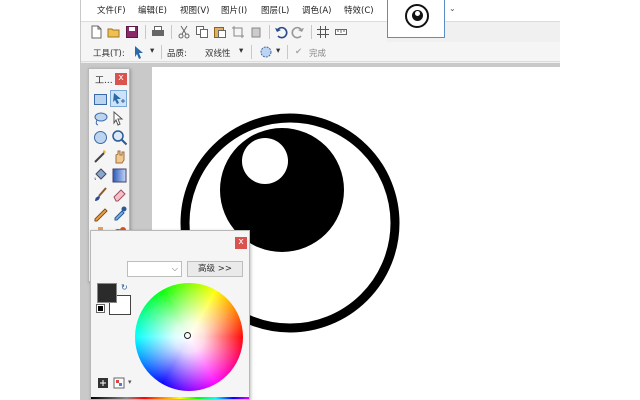  I want to click on tools-panel-close-button: x, so click(121, 79).